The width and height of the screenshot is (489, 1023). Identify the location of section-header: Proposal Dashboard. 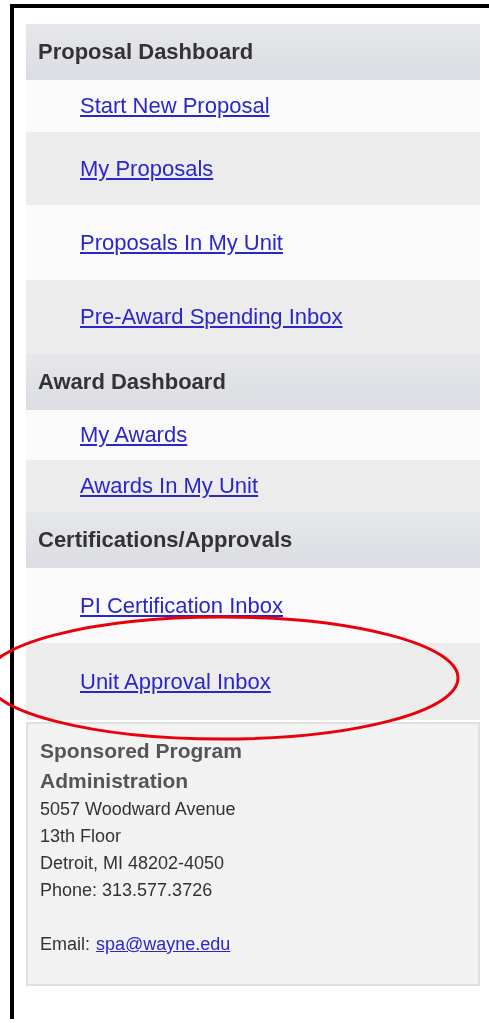
(253, 52).